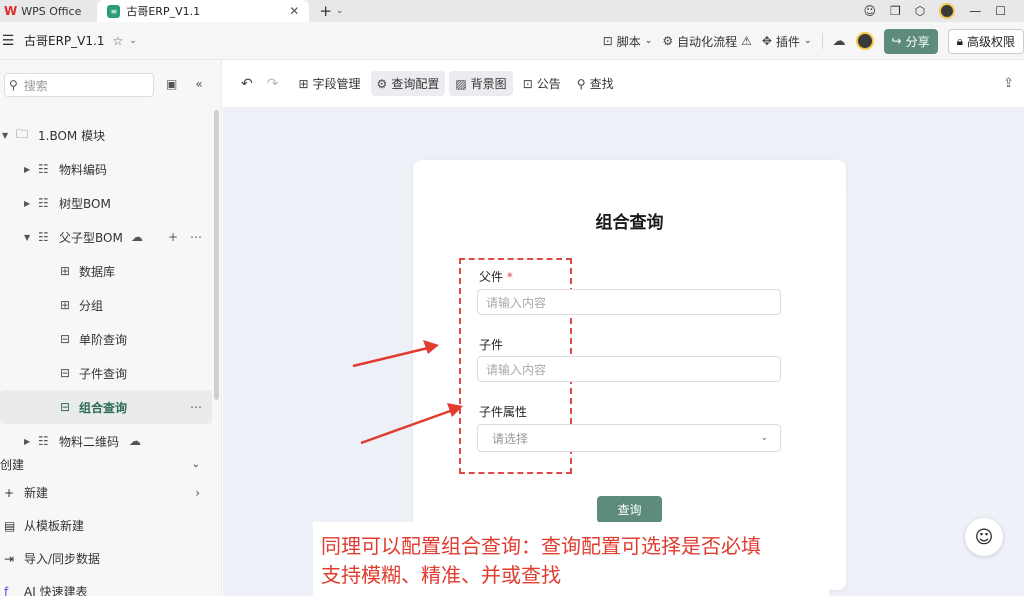 Image resolution: width=1024 pixels, height=596 pixels. I want to click on view-toolbar: ↶ ↷ ⊞ 字段管理 ⚙ 查询配置 ▨ 背景图 ⊡ 公告 ⚲ 查找 ⇪, so click(623, 84).